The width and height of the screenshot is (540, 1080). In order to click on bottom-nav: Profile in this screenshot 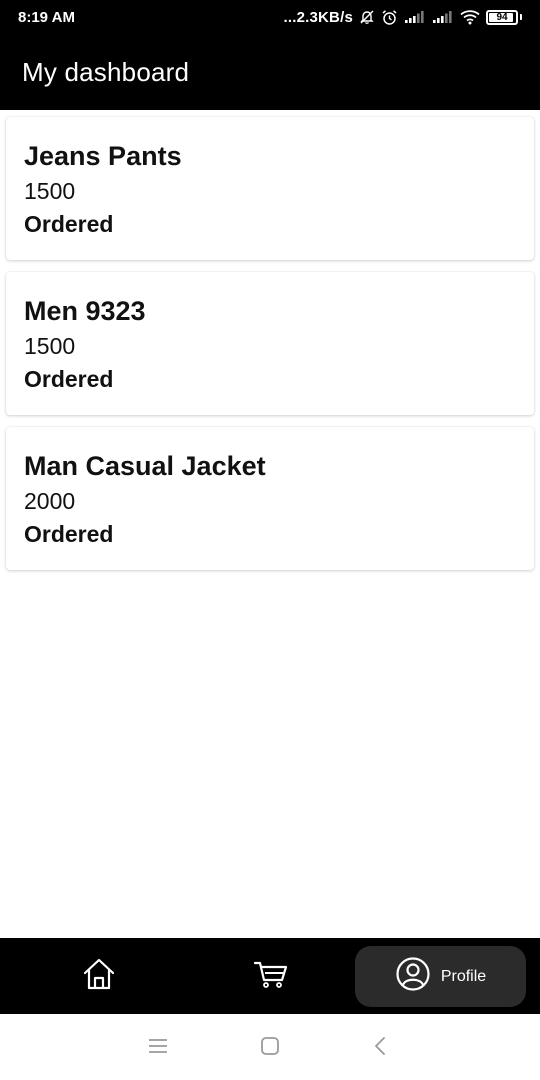, I will do `click(270, 976)`.